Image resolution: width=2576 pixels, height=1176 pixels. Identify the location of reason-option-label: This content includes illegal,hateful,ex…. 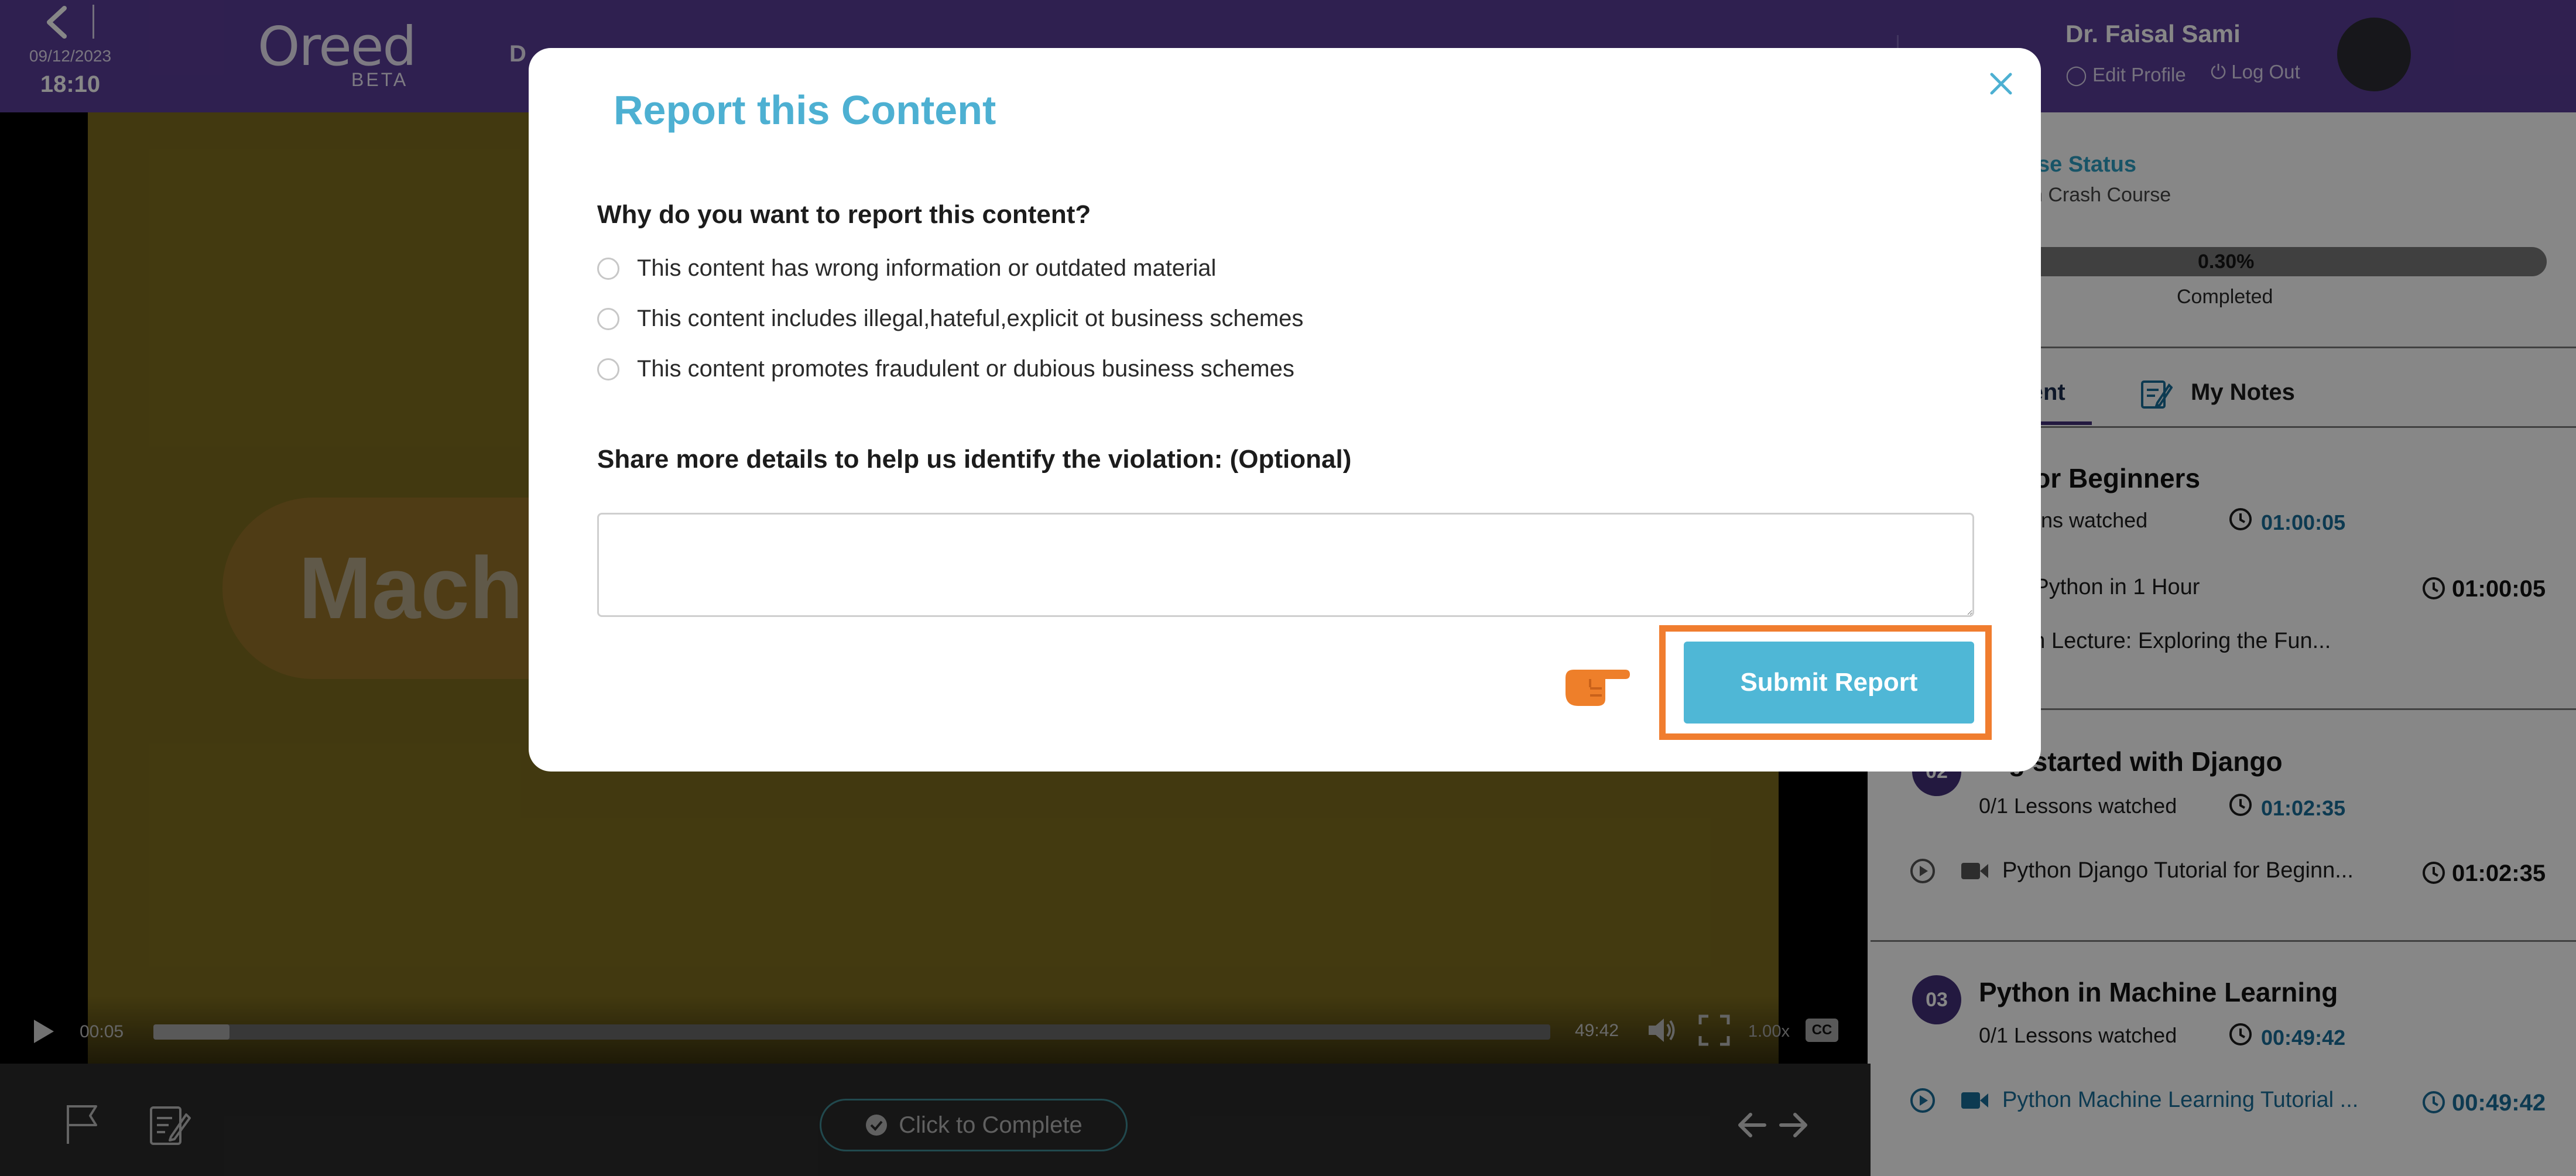
(970, 319).